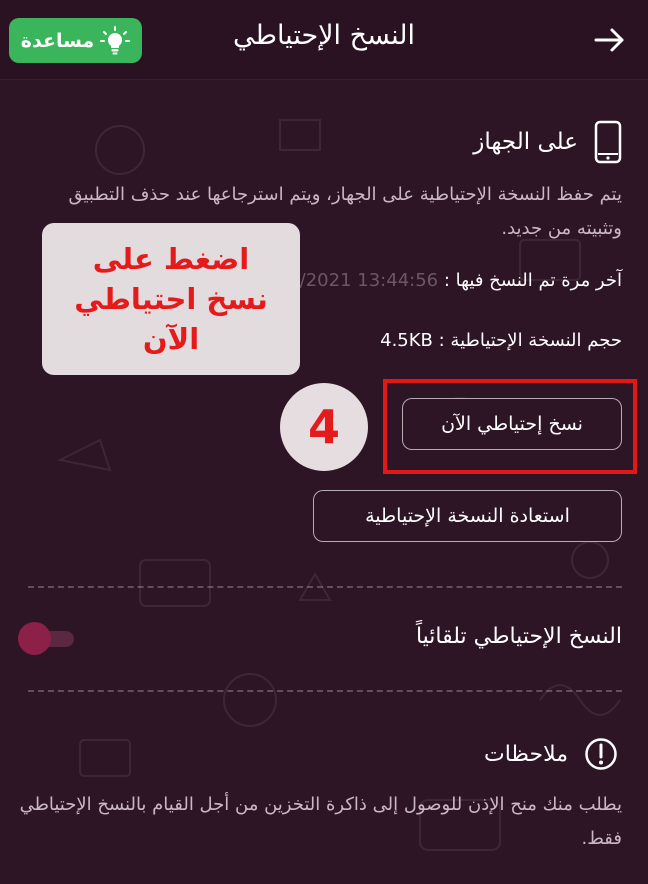 This screenshot has width=648, height=884. What do you see at coordinates (57, 40) in the screenshot?
I see `help-button-label: مساعدة` at bounding box center [57, 40].